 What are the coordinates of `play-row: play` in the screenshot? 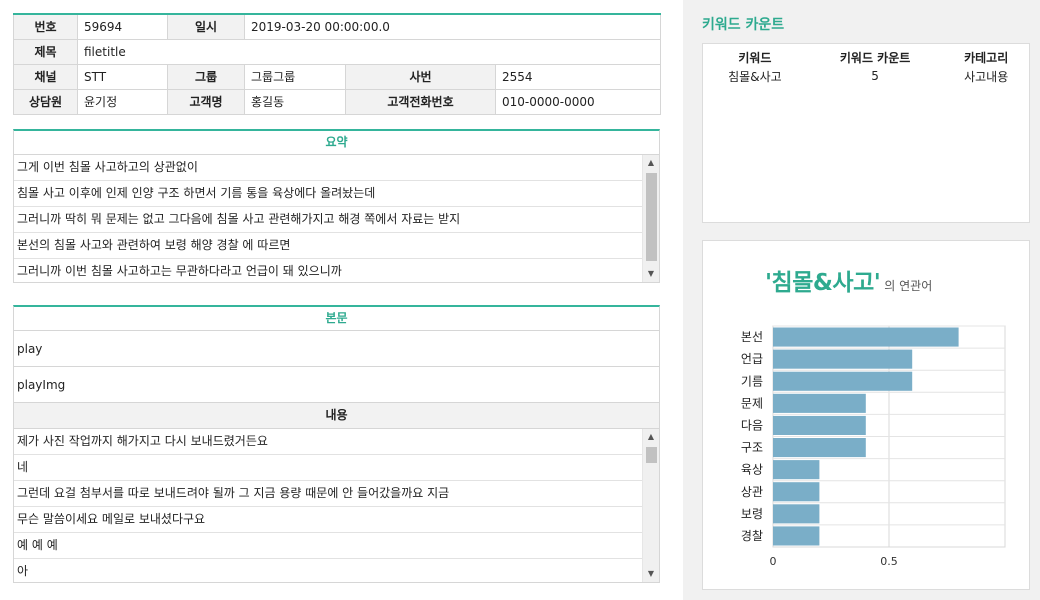 It's located at (336, 348).